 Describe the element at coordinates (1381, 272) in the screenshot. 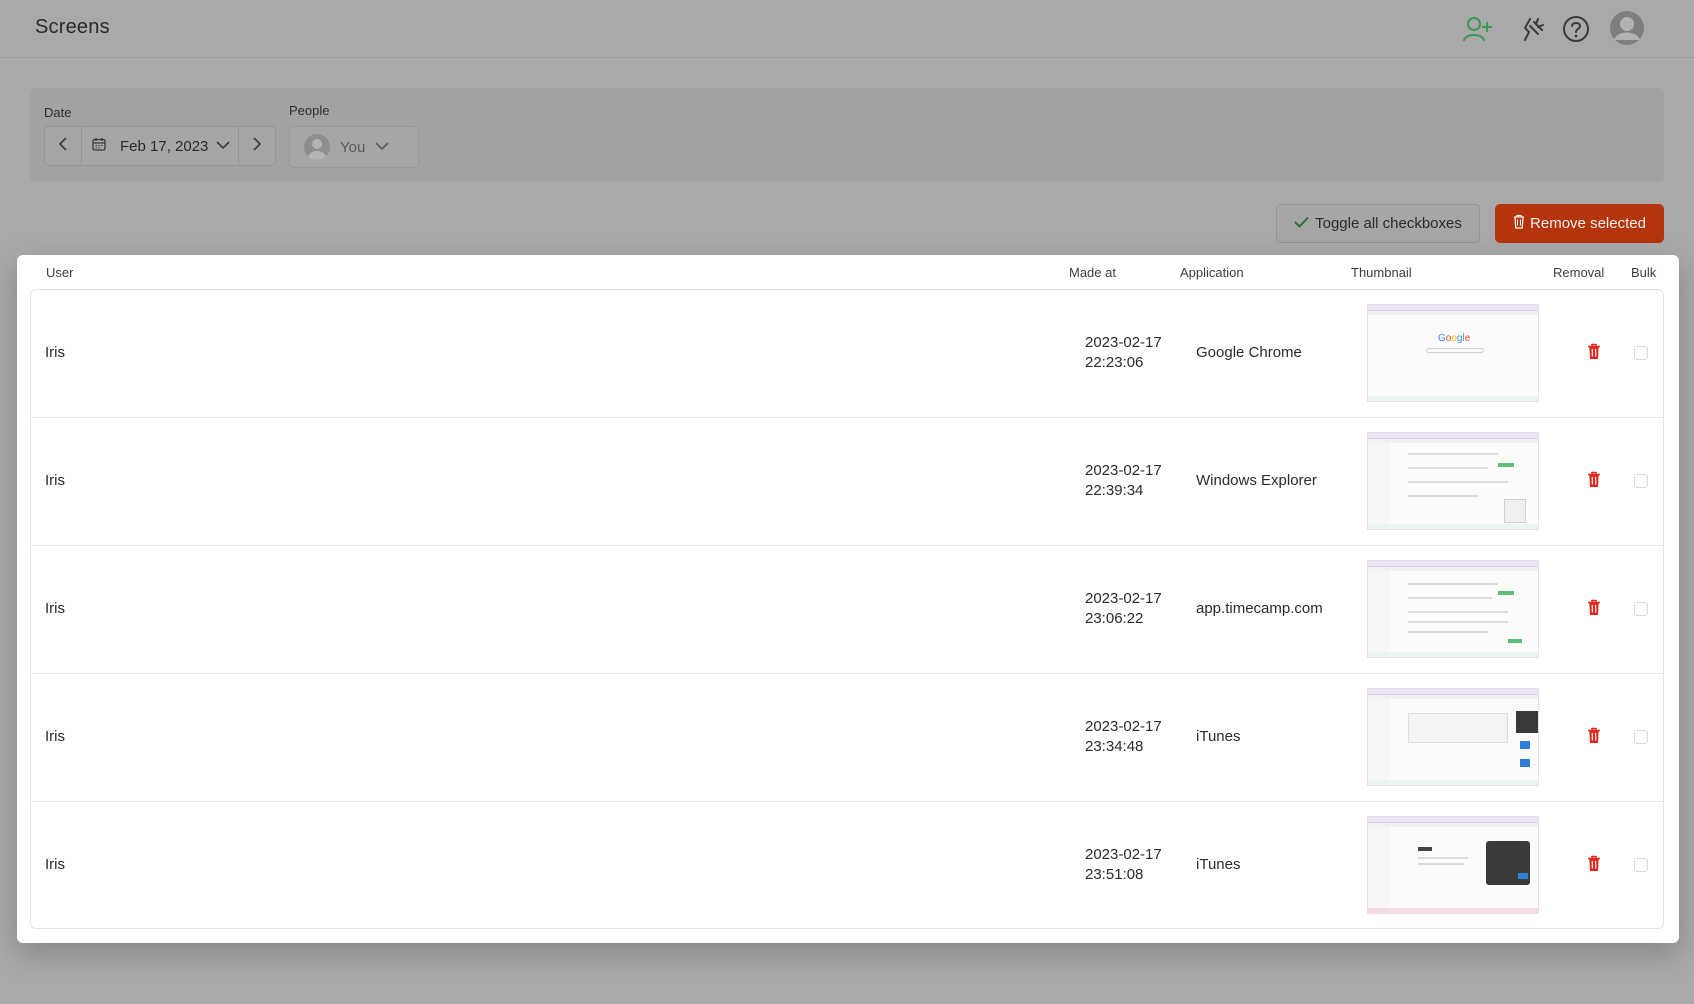

I see `column-header-thumbnail: Thumbnail` at that location.